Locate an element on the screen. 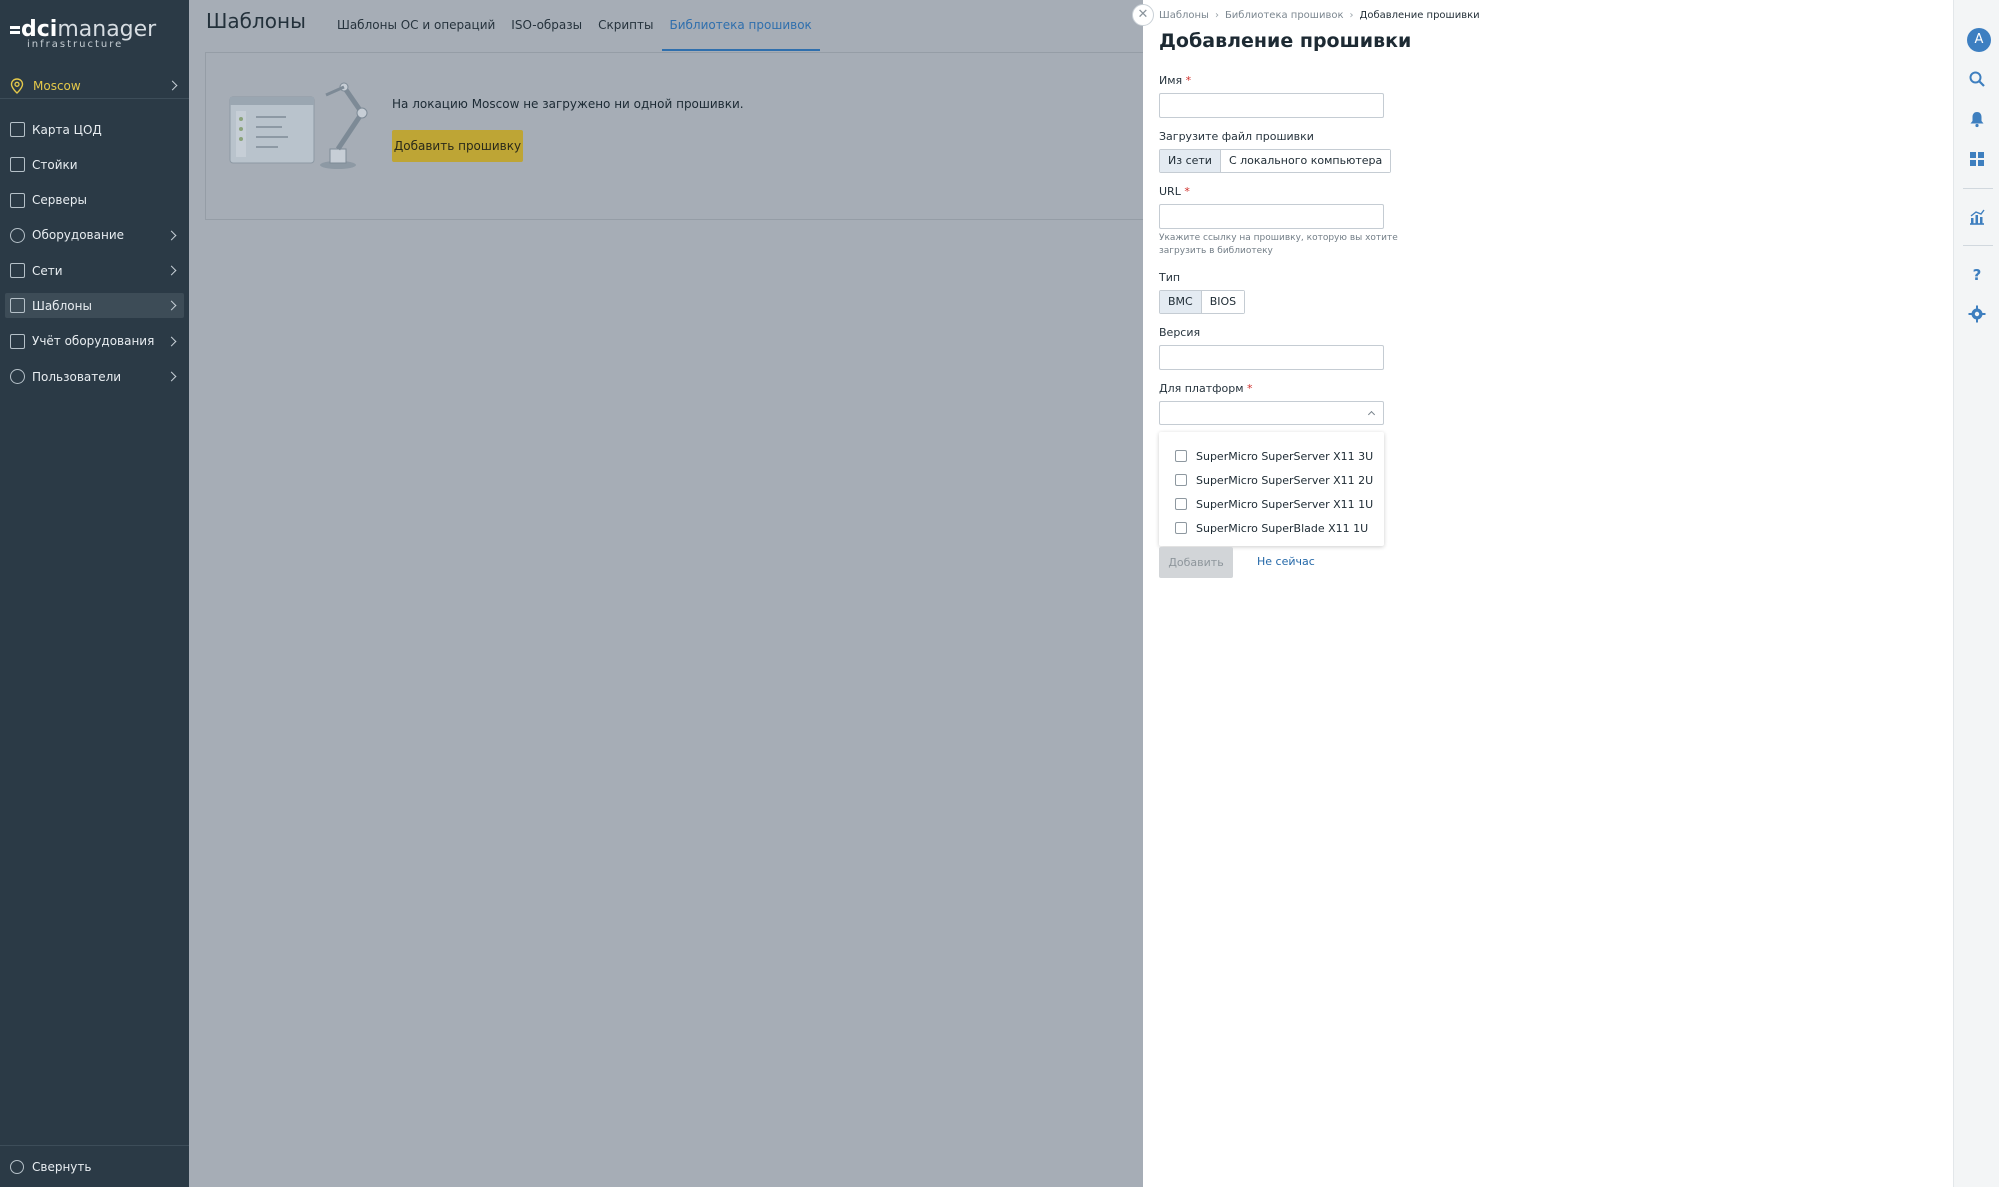 The image size is (1999, 1187). sidebar-item-label: Сети is located at coordinates (47, 270).